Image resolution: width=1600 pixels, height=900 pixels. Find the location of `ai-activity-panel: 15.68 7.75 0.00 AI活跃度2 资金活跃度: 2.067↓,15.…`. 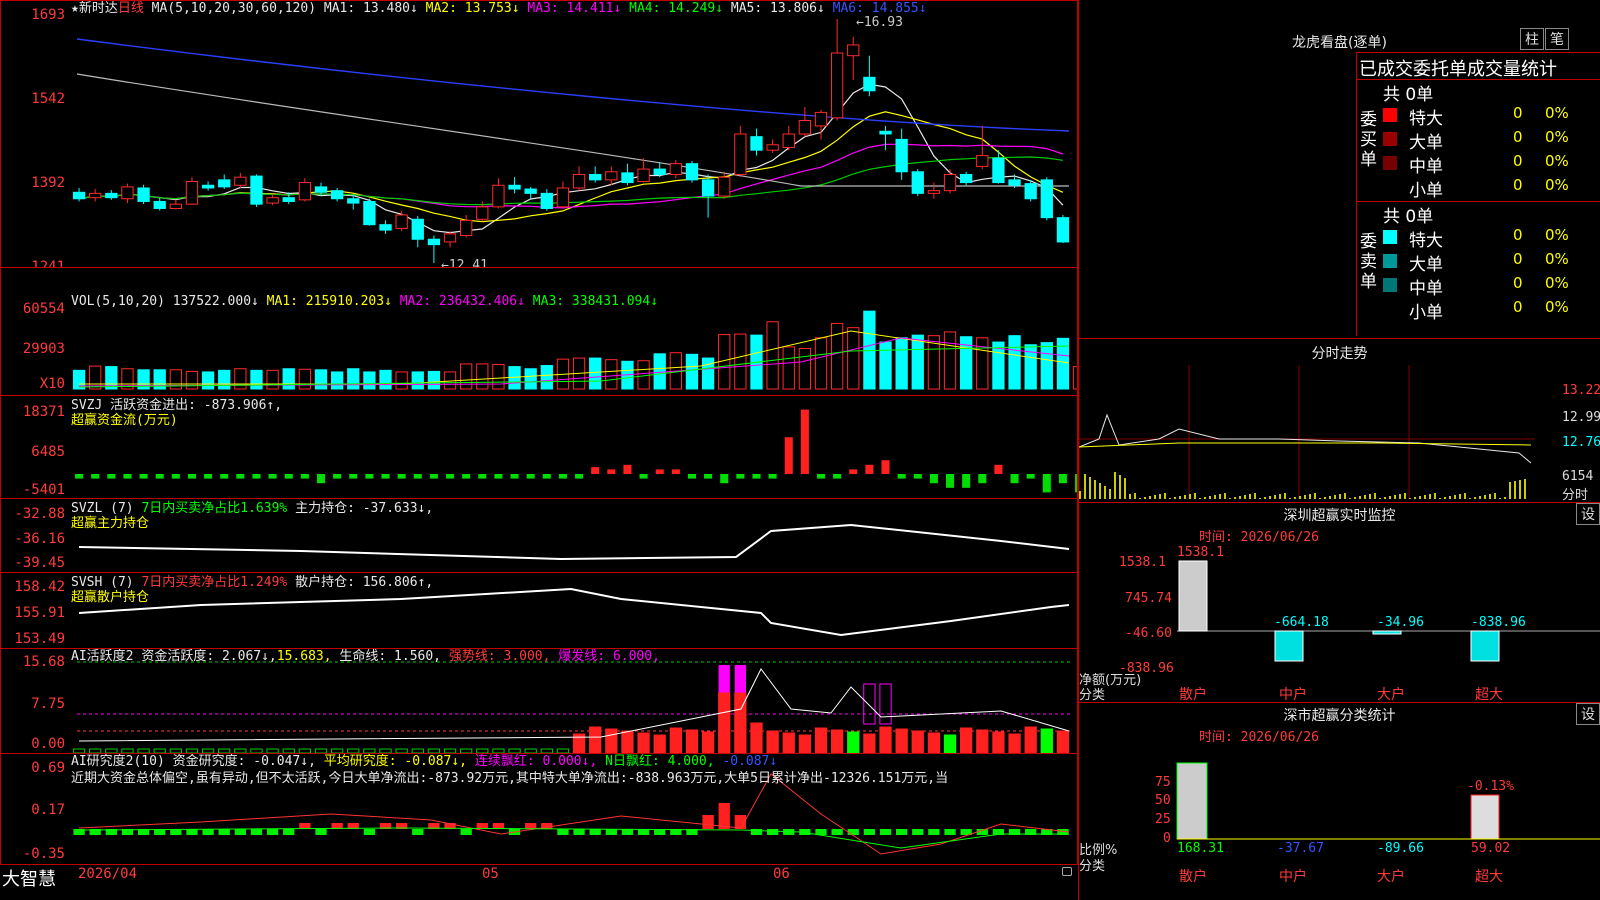

ai-activity-panel: 15.68 7.75 0.00 AI活跃度2 资金活跃度: 2.067↓,15.… is located at coordinates (539, 701).